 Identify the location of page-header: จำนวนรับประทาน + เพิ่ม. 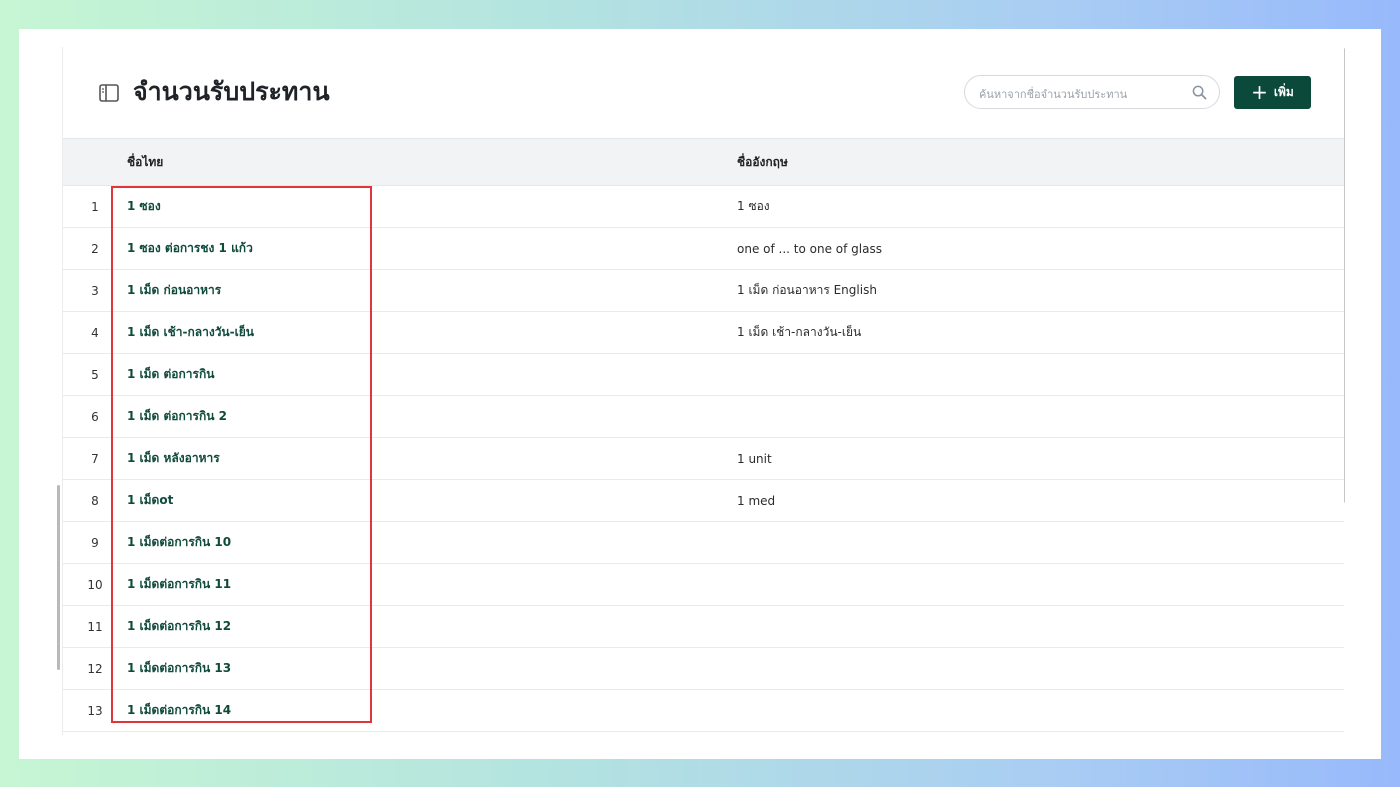
(703, 92).